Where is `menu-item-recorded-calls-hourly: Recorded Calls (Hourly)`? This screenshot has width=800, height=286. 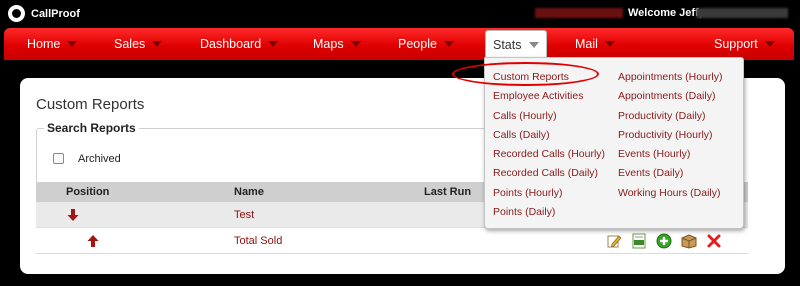 menu-item-recorded-calls-hourly: Recorded Calls (Hourly) is located at coordinates (549, 154).